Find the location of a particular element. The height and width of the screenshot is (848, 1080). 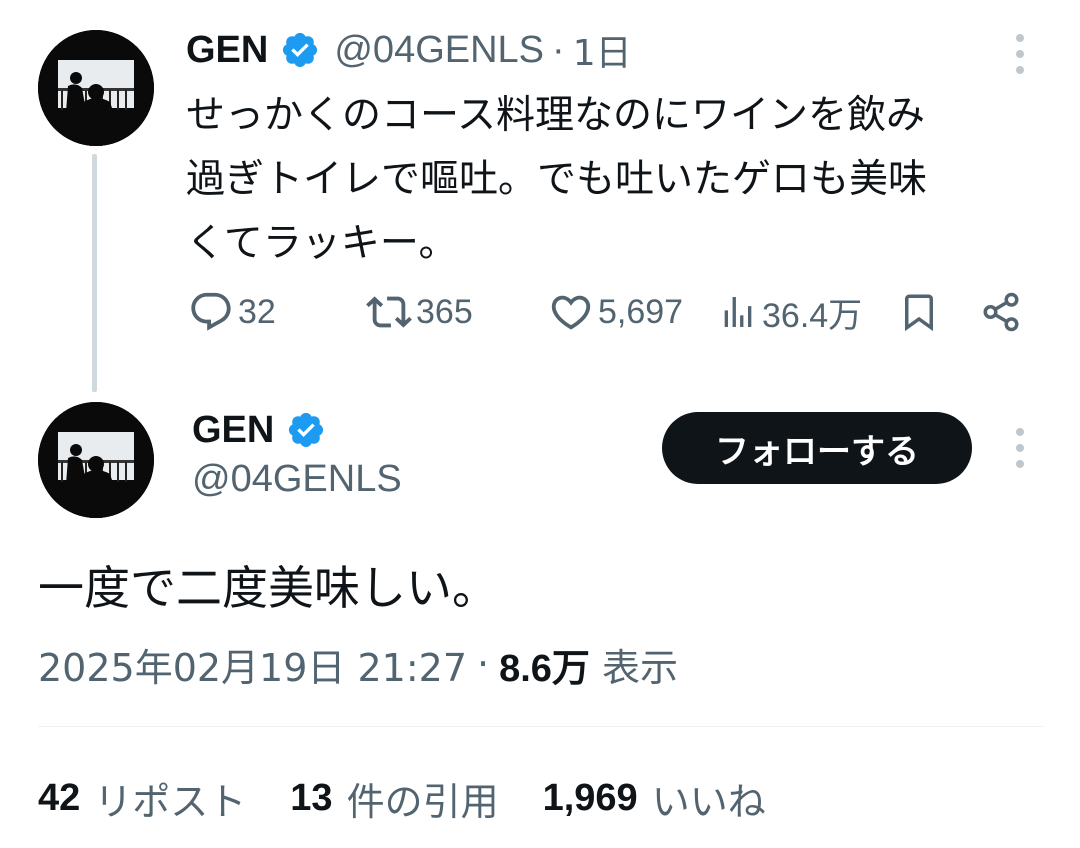

stat-label: いいね is located at coordinates (708, 801).